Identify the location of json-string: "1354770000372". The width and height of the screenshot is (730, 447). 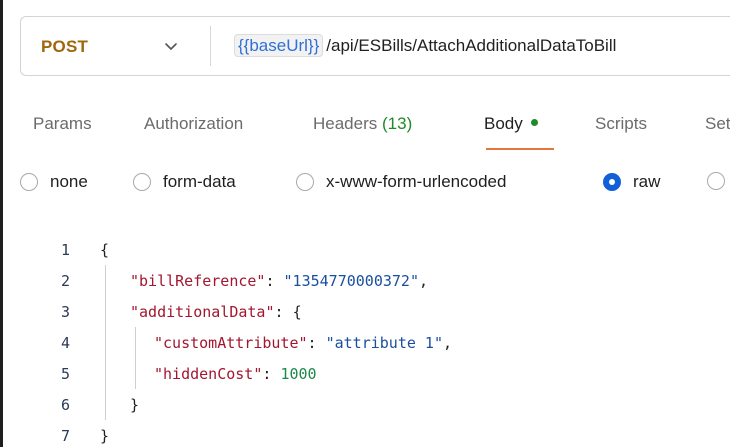
(351, 281).